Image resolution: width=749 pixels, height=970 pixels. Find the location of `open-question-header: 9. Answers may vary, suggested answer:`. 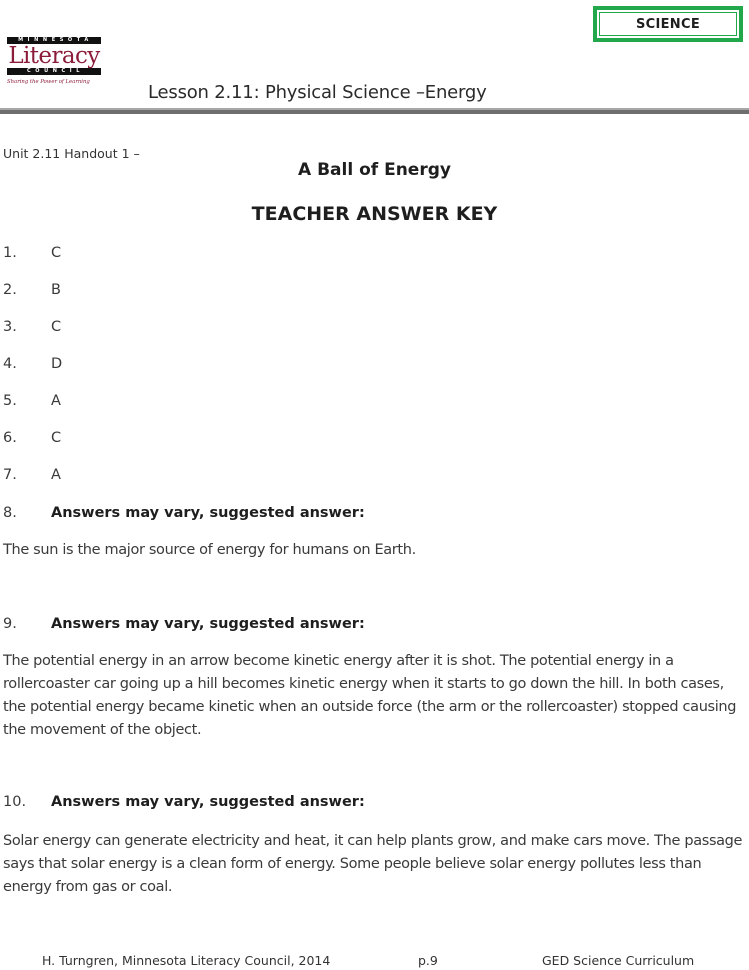

open-question-header: 9. Answers may vary, suggested answer: is located at coordinates (184, 624).